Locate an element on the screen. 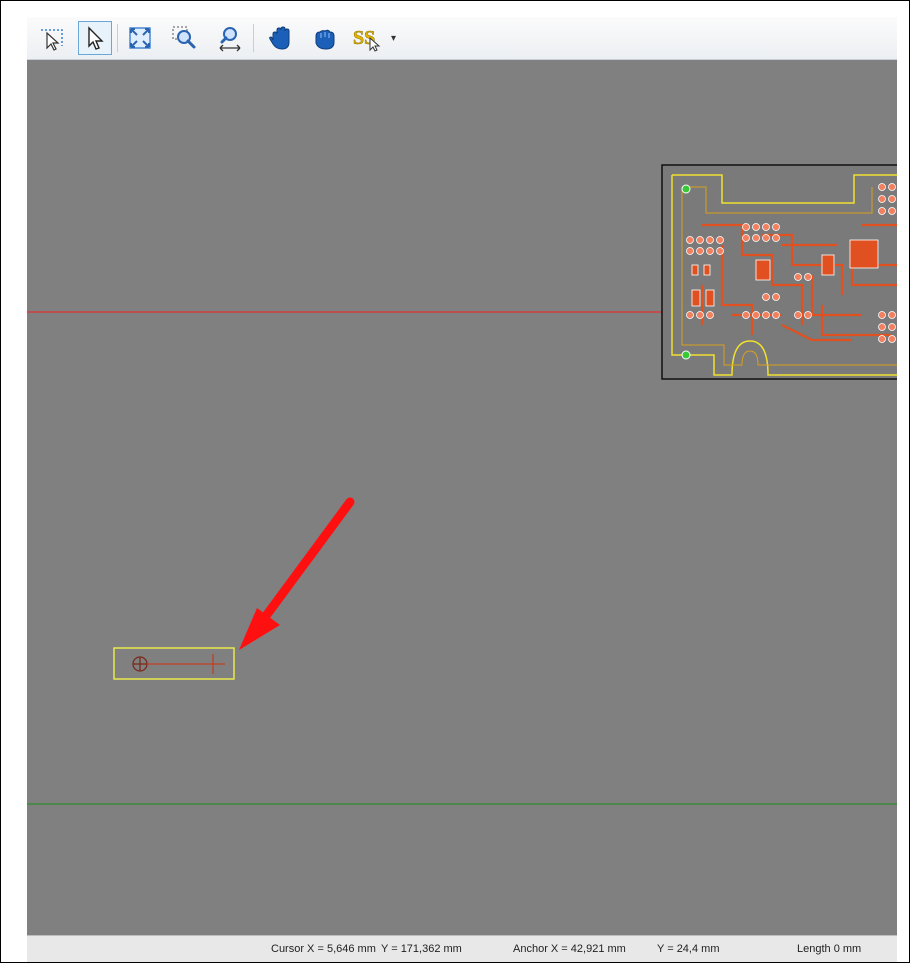  zoom-pan-button is located at coordinates (230, 38).